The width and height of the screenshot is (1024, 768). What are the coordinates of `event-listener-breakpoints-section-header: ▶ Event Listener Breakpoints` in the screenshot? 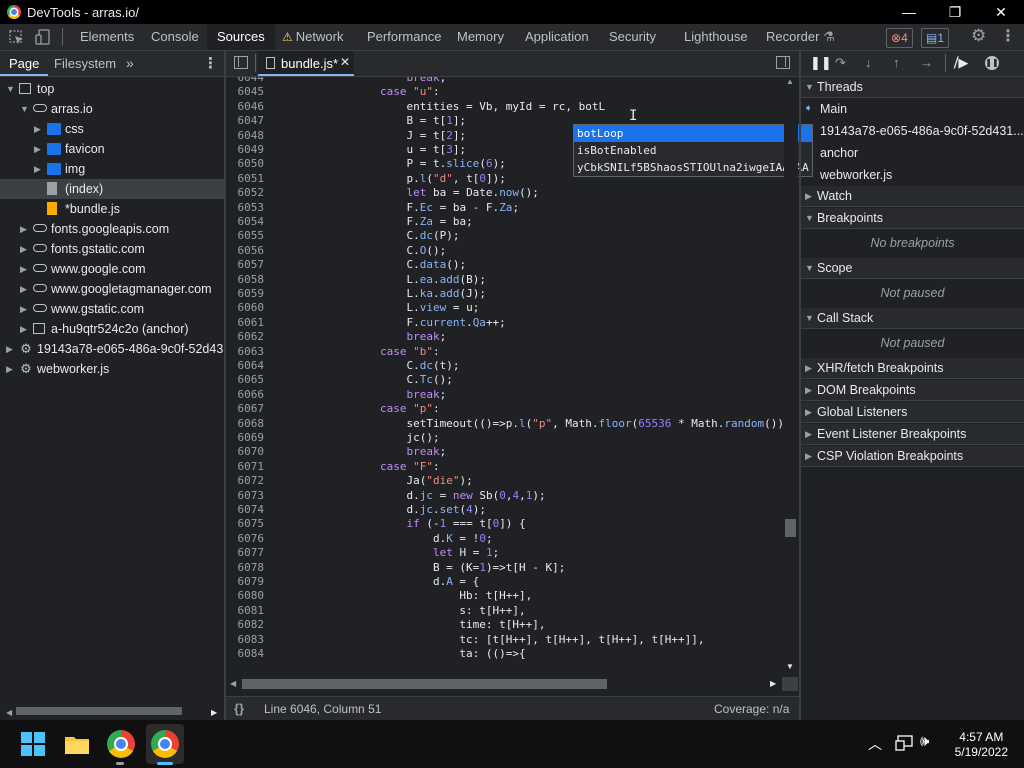 It's located at (912, 434).